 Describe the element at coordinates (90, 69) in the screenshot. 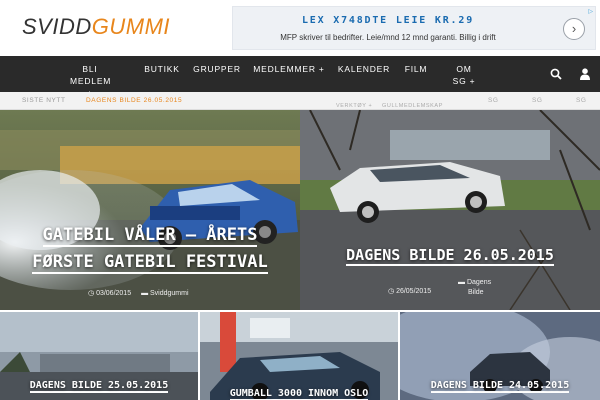

I see `nav-label: BLI` at that location.